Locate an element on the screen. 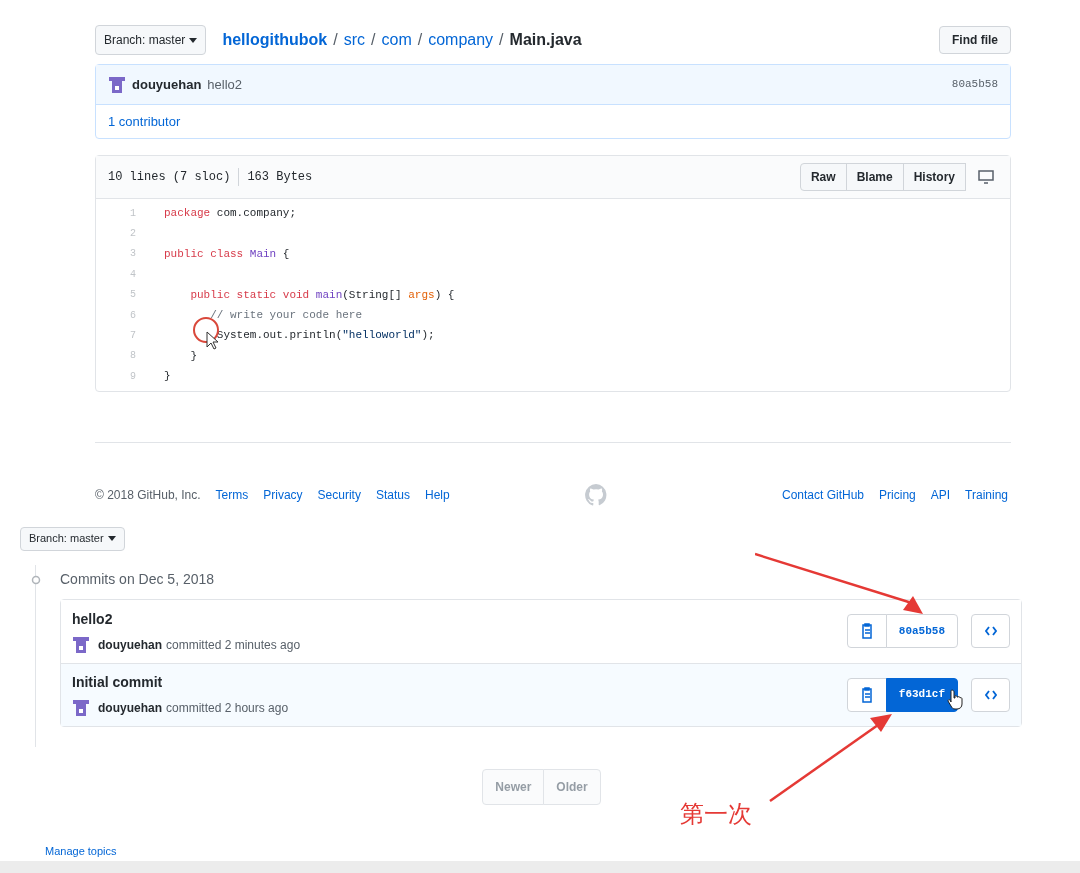 This screenshot has width=1080, height=873. code-line: package com.company; is located at coordinates (230, 213).